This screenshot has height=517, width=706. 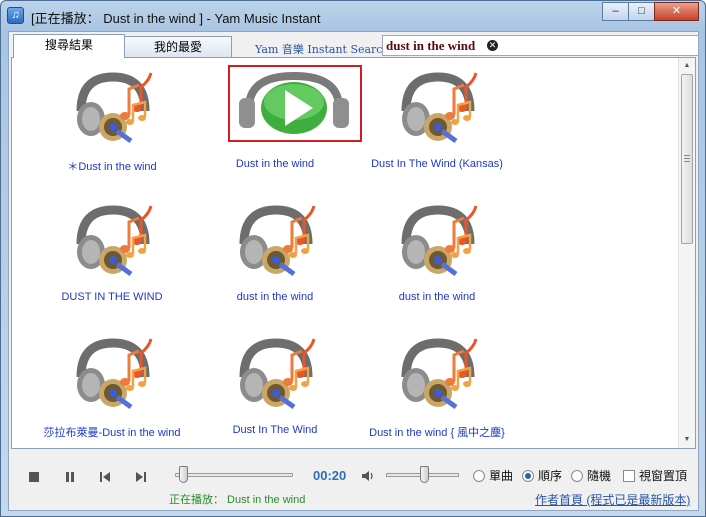 I want to click on result-item: ＊Dust in the wind, so click(x=112, y=121).